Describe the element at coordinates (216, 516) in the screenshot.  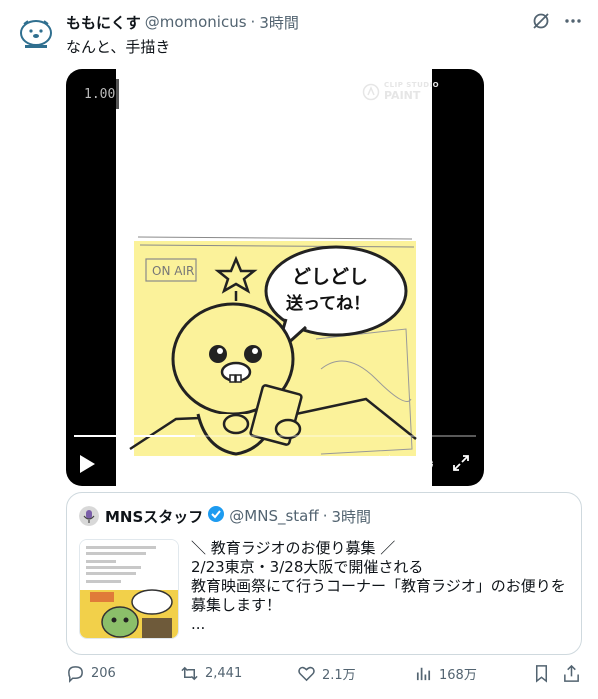
I see `verified-icon` at that location.